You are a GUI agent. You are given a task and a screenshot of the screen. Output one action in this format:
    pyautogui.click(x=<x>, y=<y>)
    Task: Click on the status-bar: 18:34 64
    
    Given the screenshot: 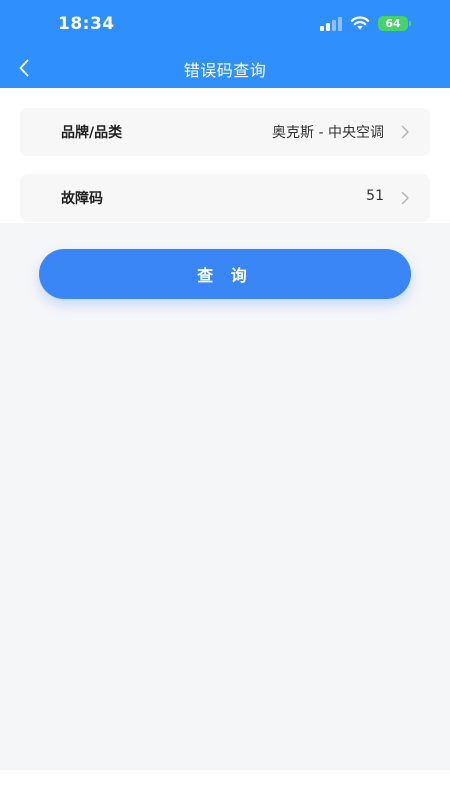 What is the action you would take?
    pyautogui.click(x=225, y=24)
    